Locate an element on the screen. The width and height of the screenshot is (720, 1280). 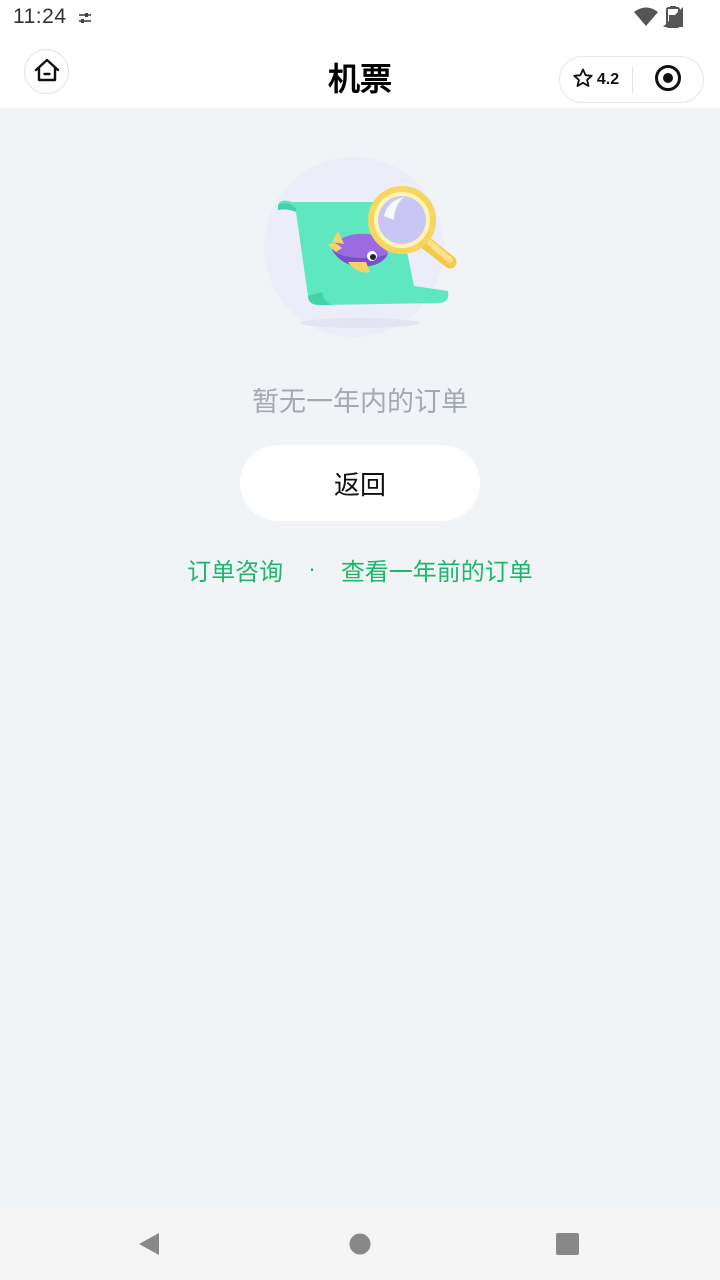
wifi-icon is located at coordinates (646, 19).